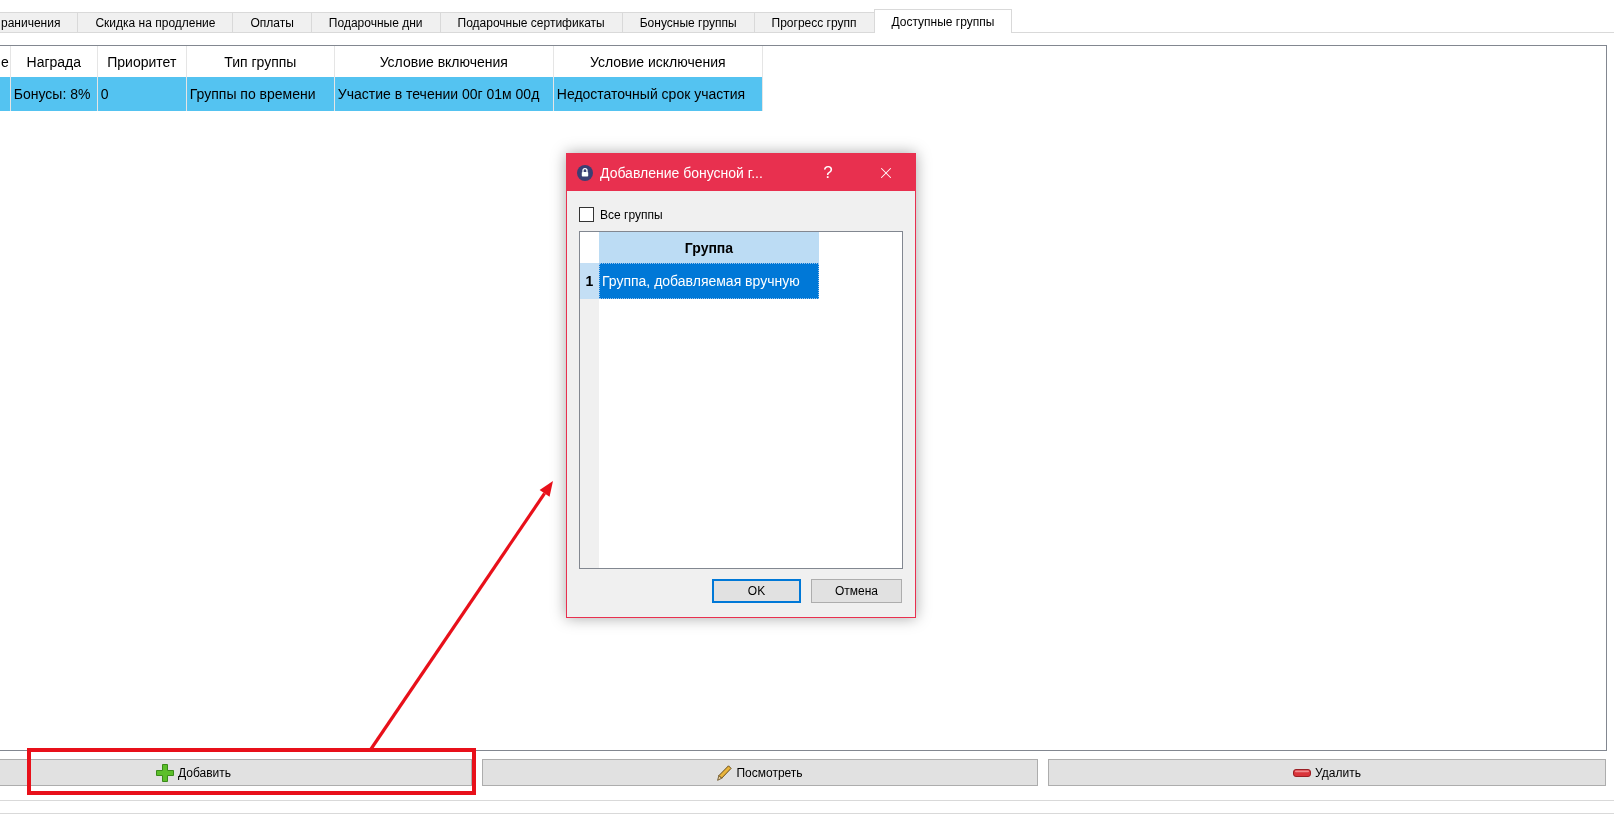 The height and width of the screenshot is (816, 1614). What do you see at coordinates (814, 22) in the screenshot?
I see `tab: Прогресс групп` at bounding box center [814, 22].